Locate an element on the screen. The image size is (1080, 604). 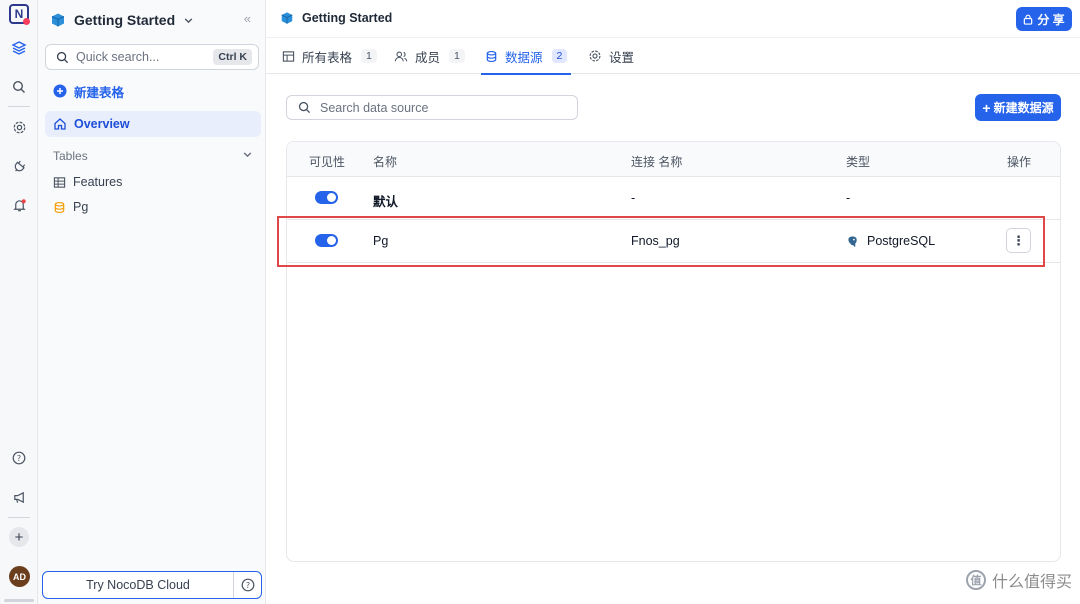
row-name: 默认 is located at coordinates (386, 202).